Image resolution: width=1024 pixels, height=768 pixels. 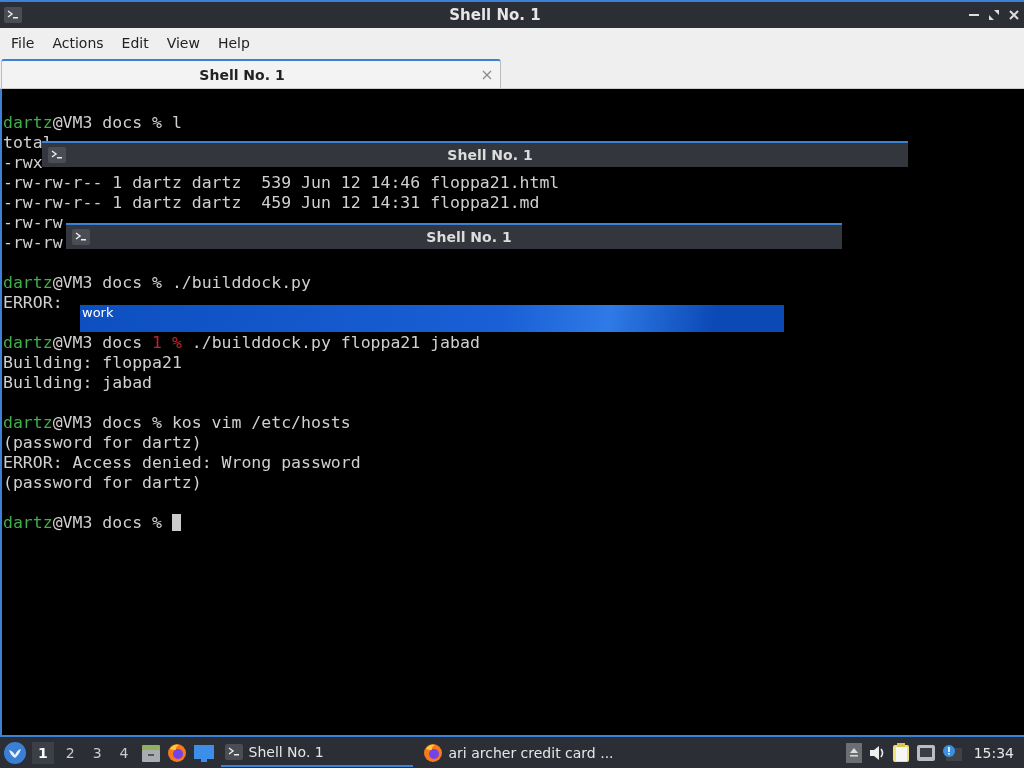 I want to click on terminal-line: ERROR: Access denied: Wrong password, so click(x=182, y=462).